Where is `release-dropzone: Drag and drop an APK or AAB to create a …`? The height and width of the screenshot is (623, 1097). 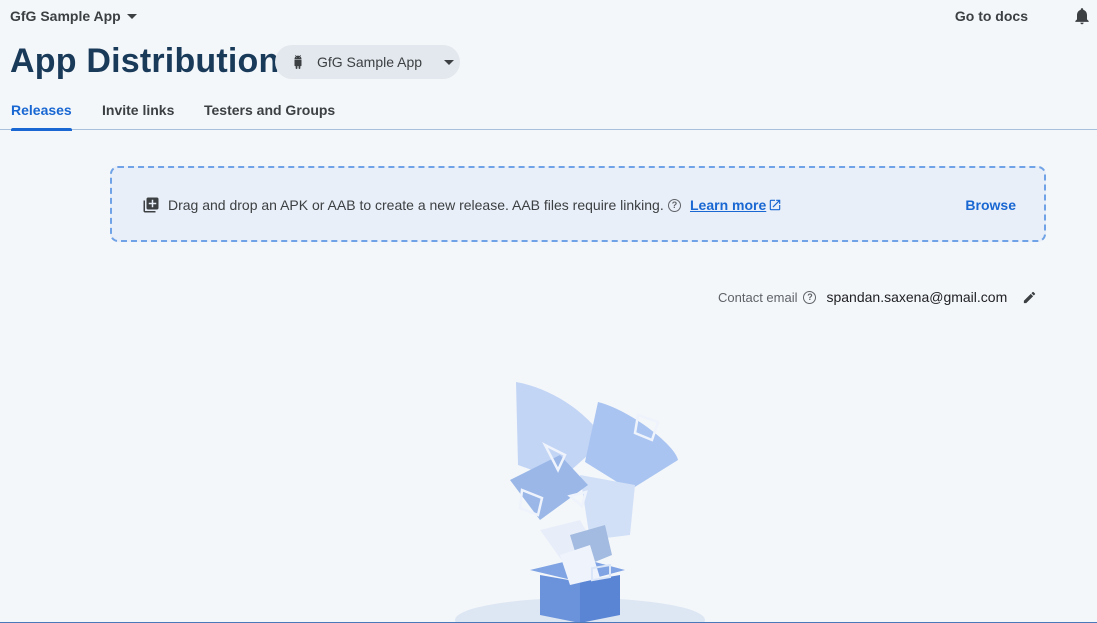
release-dropzone: Drag and drop an APK or AAB to create a … is located at coordinates (578, 204).